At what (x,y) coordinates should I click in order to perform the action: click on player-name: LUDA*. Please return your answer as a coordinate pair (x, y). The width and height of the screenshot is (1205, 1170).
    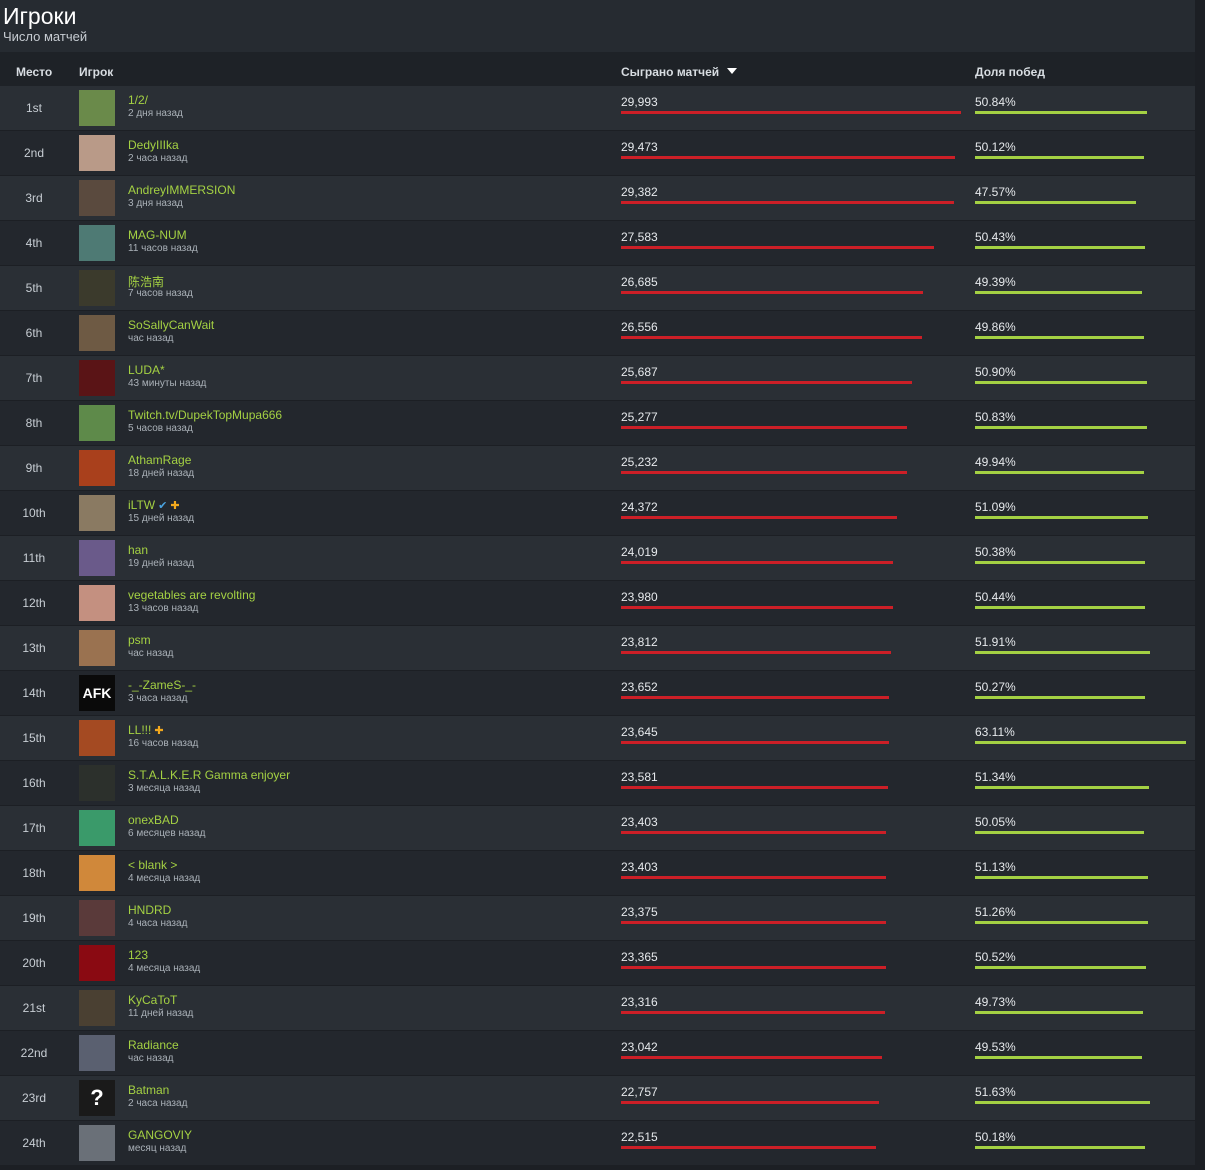
    Looking at the image, I should click on (146, 370).